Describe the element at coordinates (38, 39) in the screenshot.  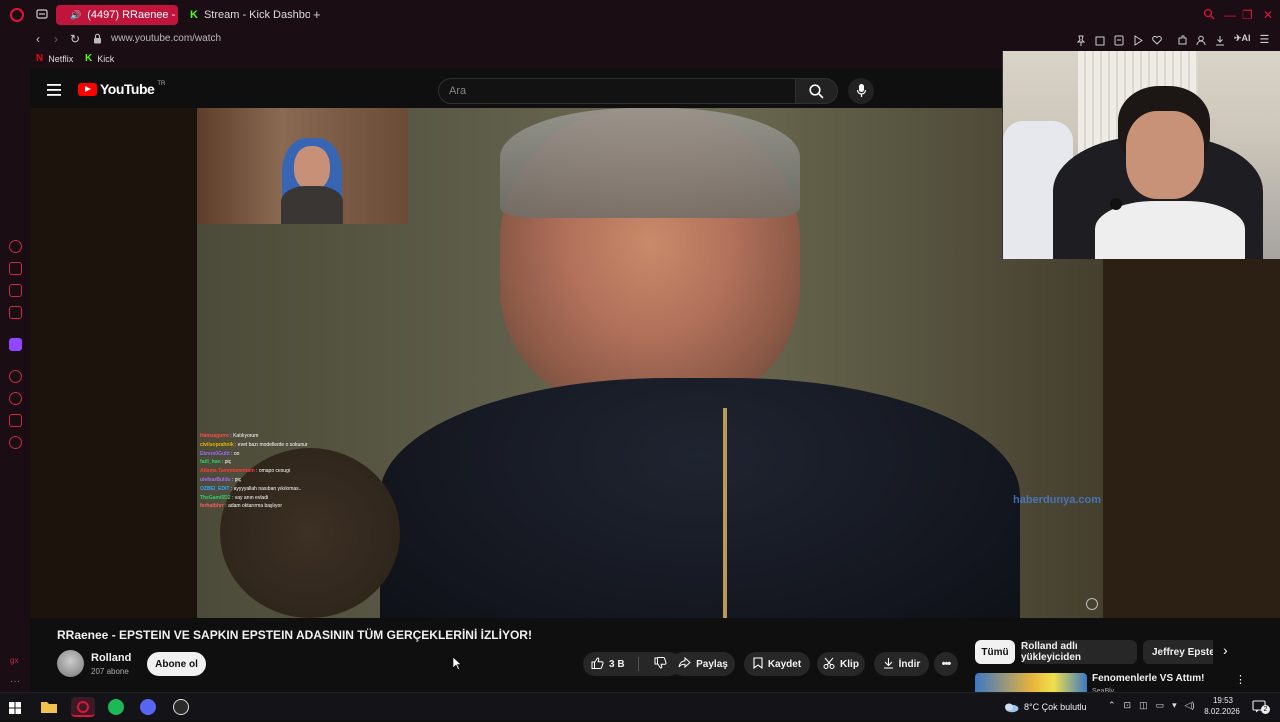
I see `back-arrow-icon: ‹` at that location.